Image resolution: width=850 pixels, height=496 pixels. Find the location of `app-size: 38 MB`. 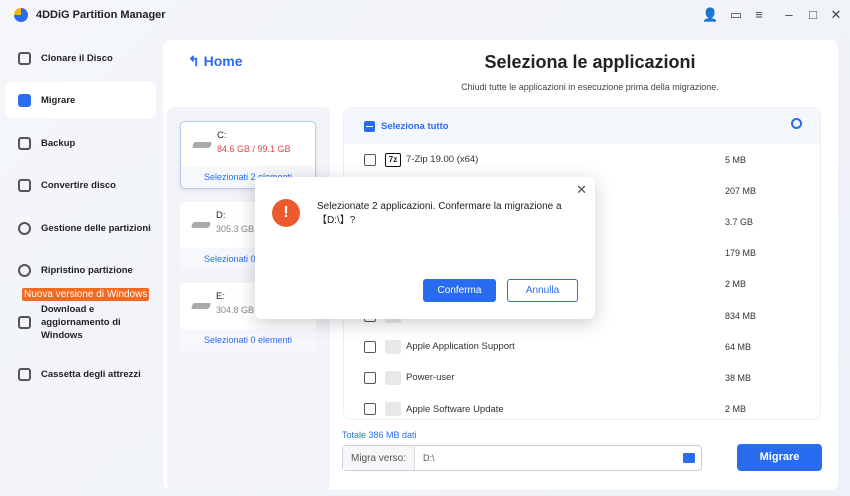

app-size: 38 MB is located at coordinates (738, 377).